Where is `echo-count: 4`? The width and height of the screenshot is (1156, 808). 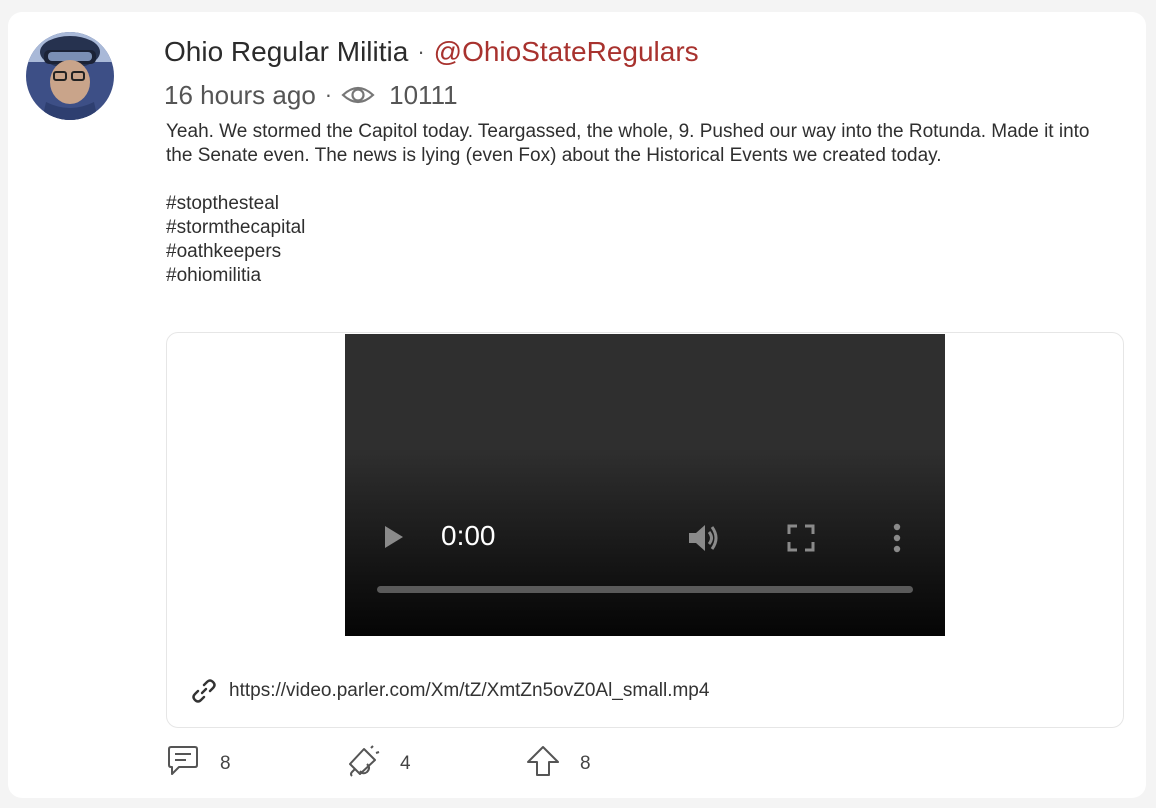 echo-count: 4 is located at coordinates (405, 763).